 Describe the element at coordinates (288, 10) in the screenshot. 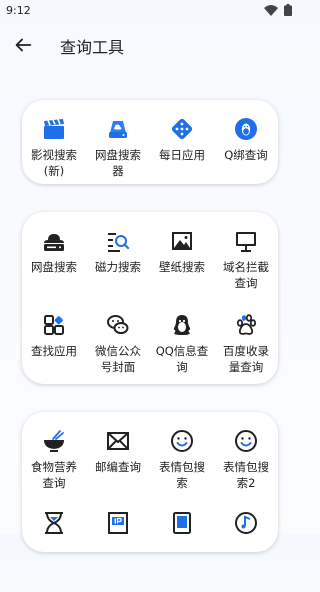

I see `battery-icon` at that location.